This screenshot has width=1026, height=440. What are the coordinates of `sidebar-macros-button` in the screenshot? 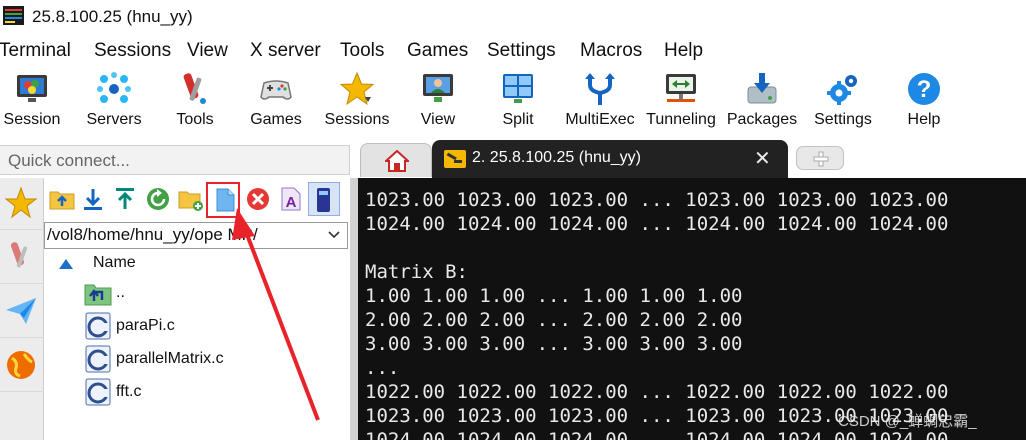 It's located at (22, 366).